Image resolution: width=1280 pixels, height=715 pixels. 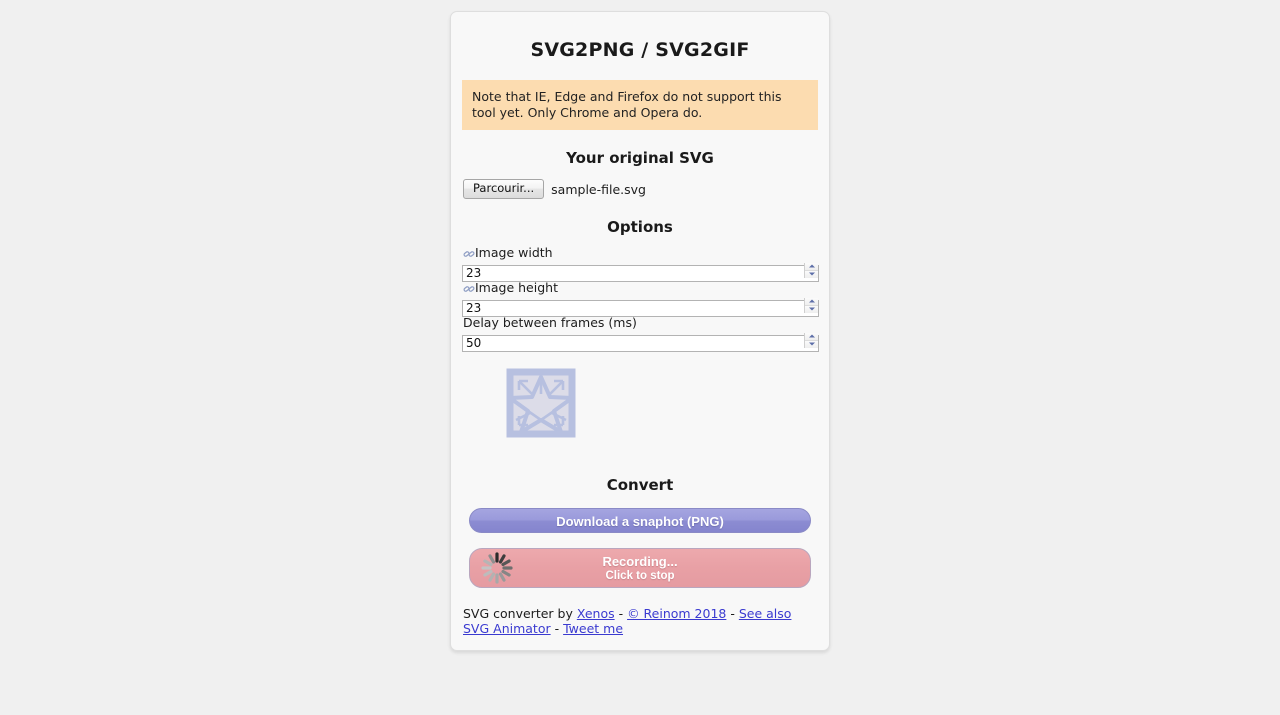 I want to click on frame-delay-label-text: Delay between frames (ms), so click(x=550, y=322).